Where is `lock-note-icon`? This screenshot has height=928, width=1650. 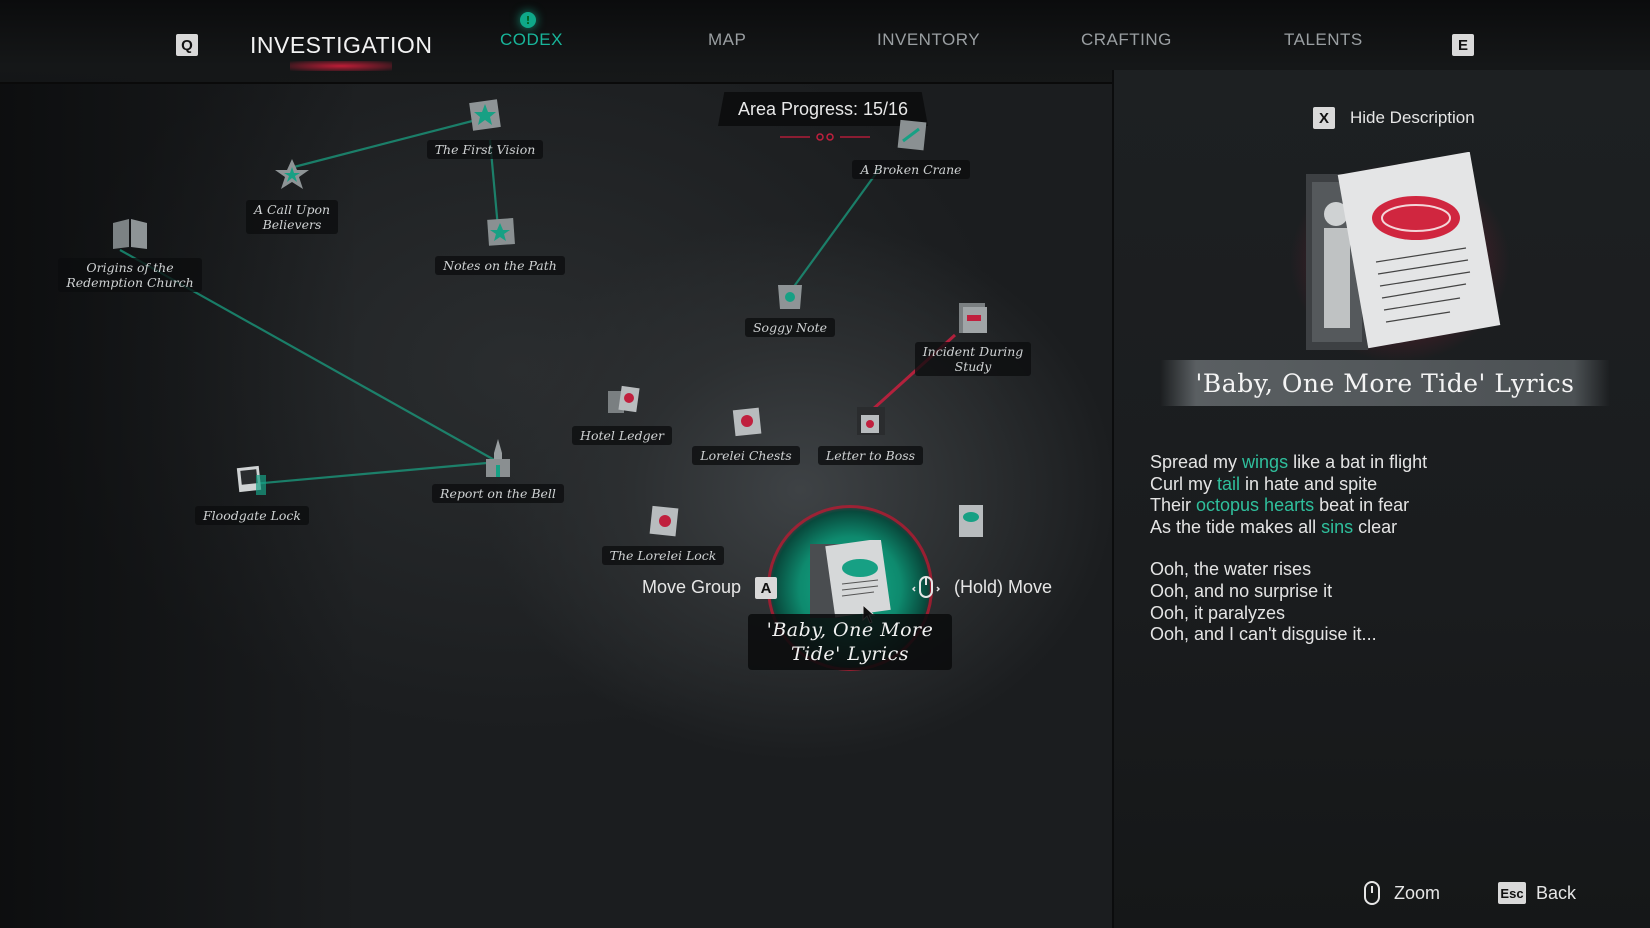 lock-note-icon is located at coordinates (663, 521).